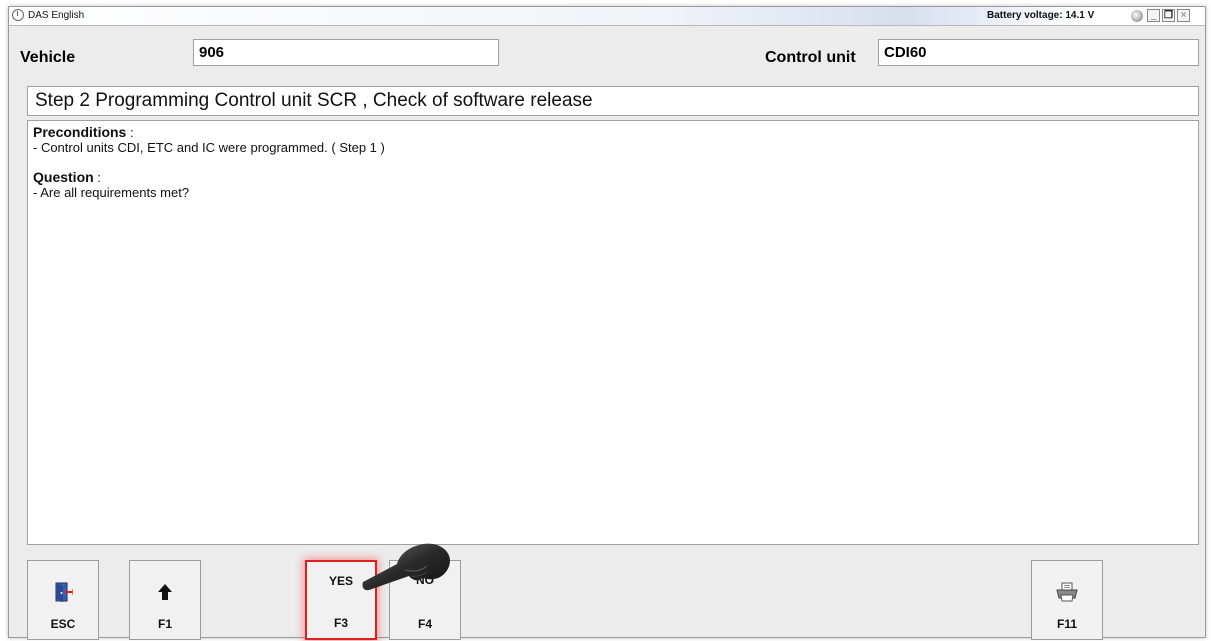 The width and height of the screenshot is (1211, 641). What do you see at coordinates (1067, 594) in the screenshot?
I see `printer-icon` at bounding box center [1067, 594].